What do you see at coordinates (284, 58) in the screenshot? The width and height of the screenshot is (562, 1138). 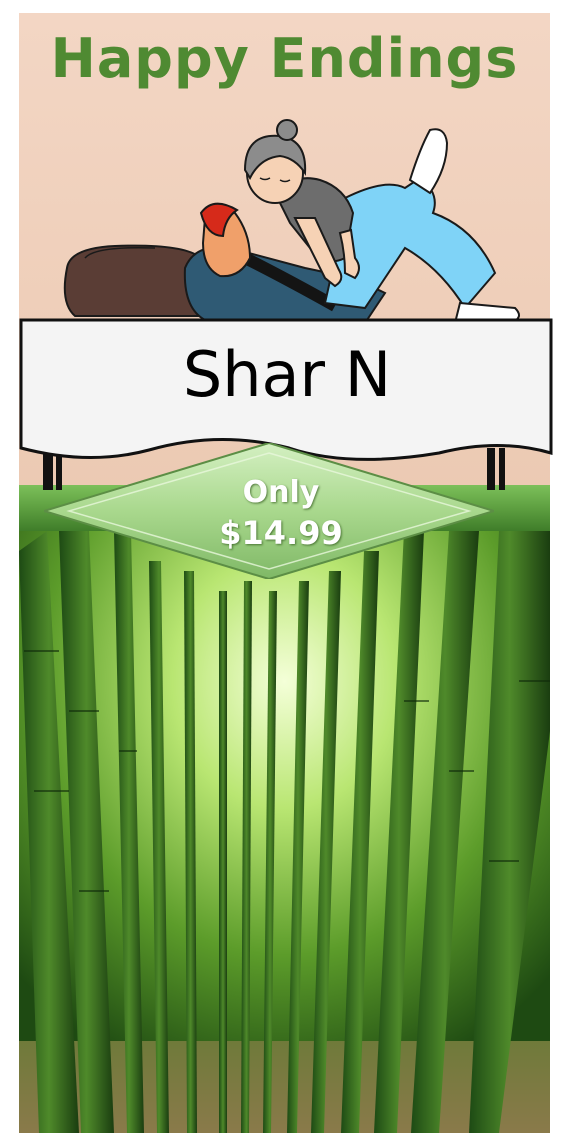 I see `poster-title: Happy Endings` at bounding box center [284, 58].